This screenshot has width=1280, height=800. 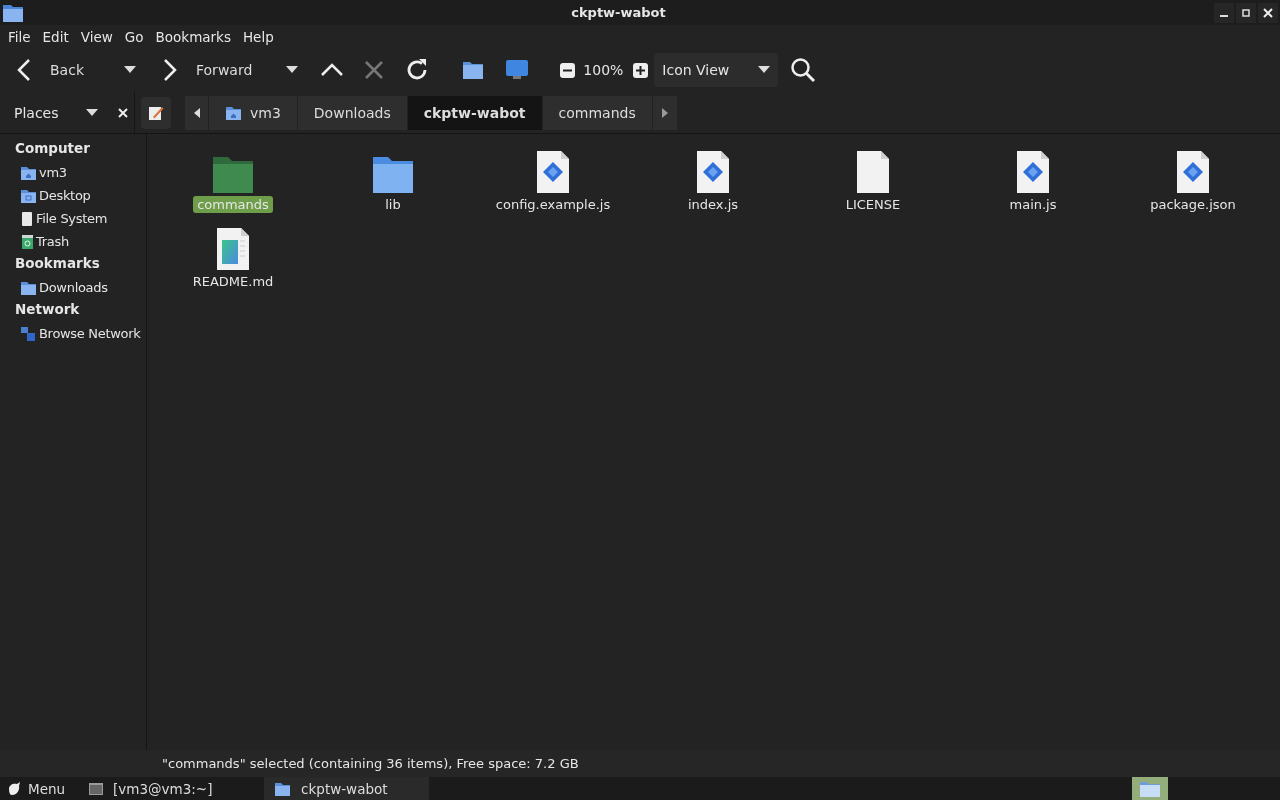 I want to click on scroll-left-button, so click(x=197, y=112).